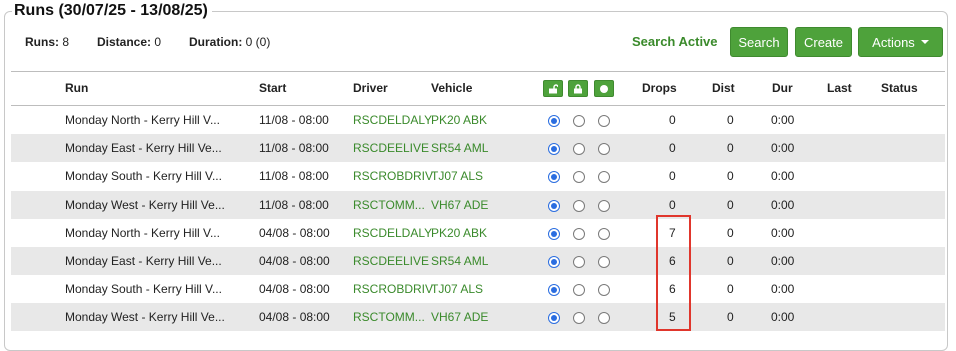 The width and height of the screenshot is (956, 351). I want to click on table-top-border, so click(478, 71).